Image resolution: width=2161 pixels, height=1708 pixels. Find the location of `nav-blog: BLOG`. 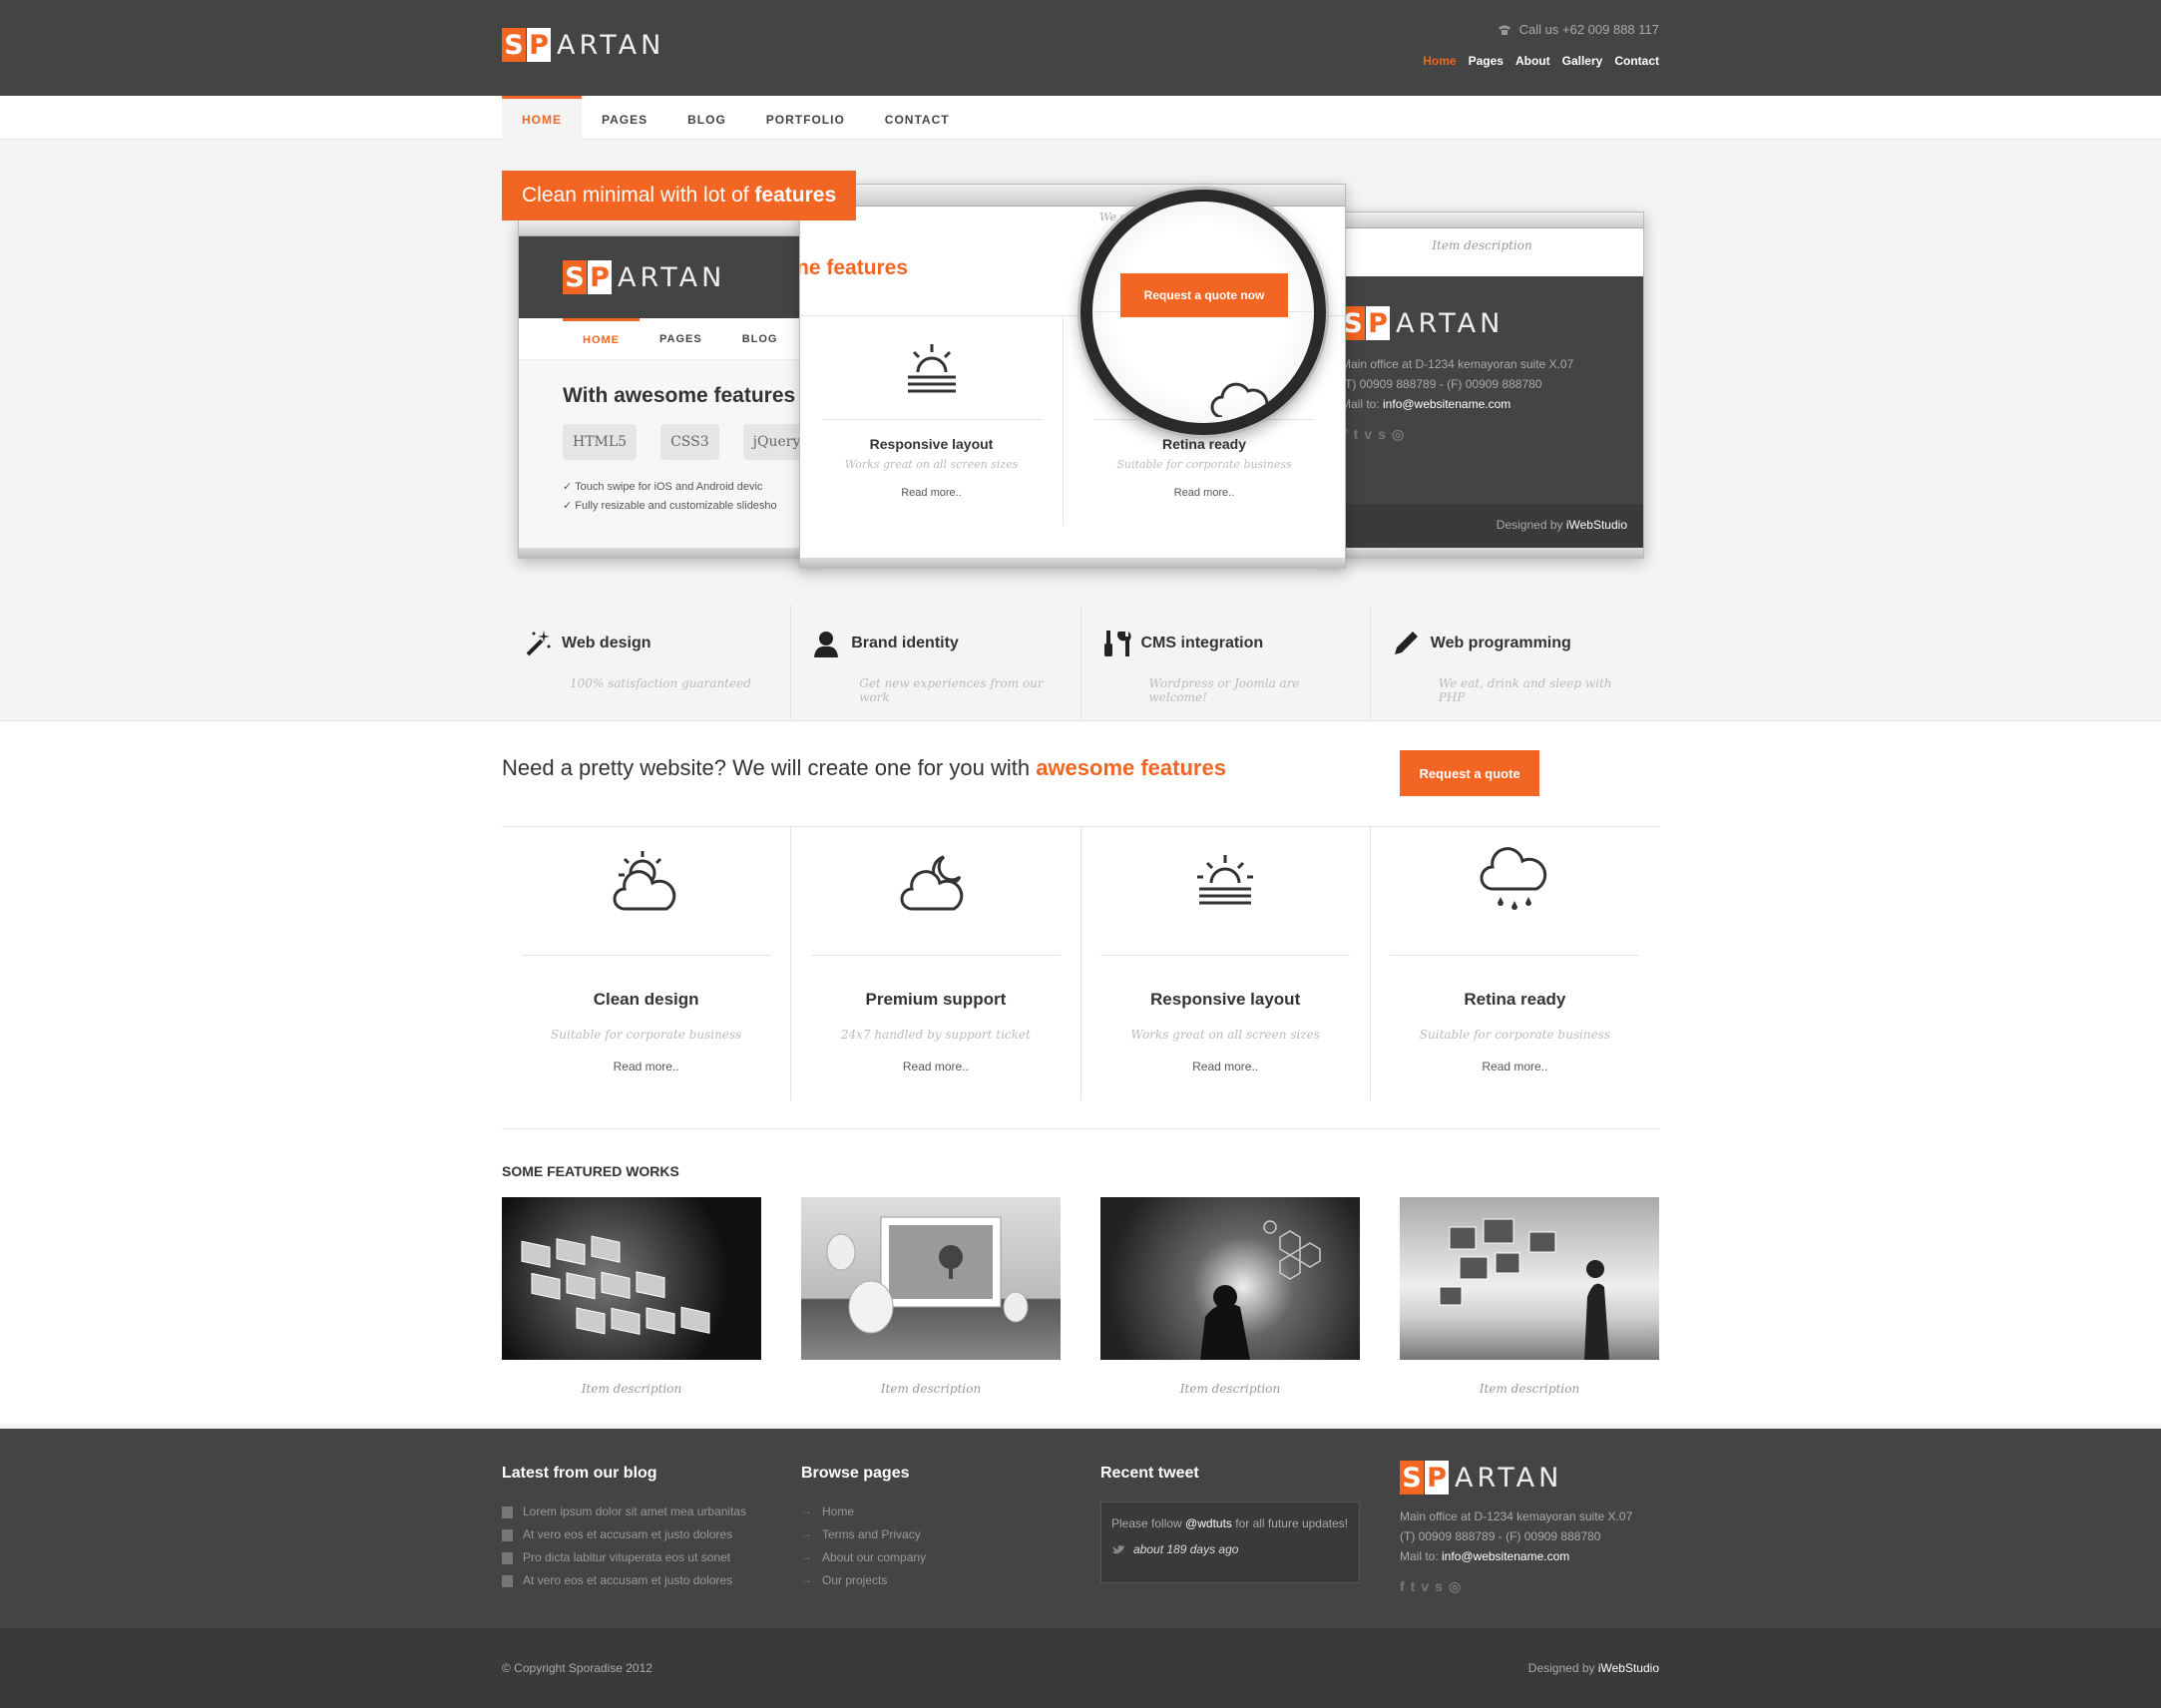

nav-blog: BLOG is located at coordinates (706, 118).